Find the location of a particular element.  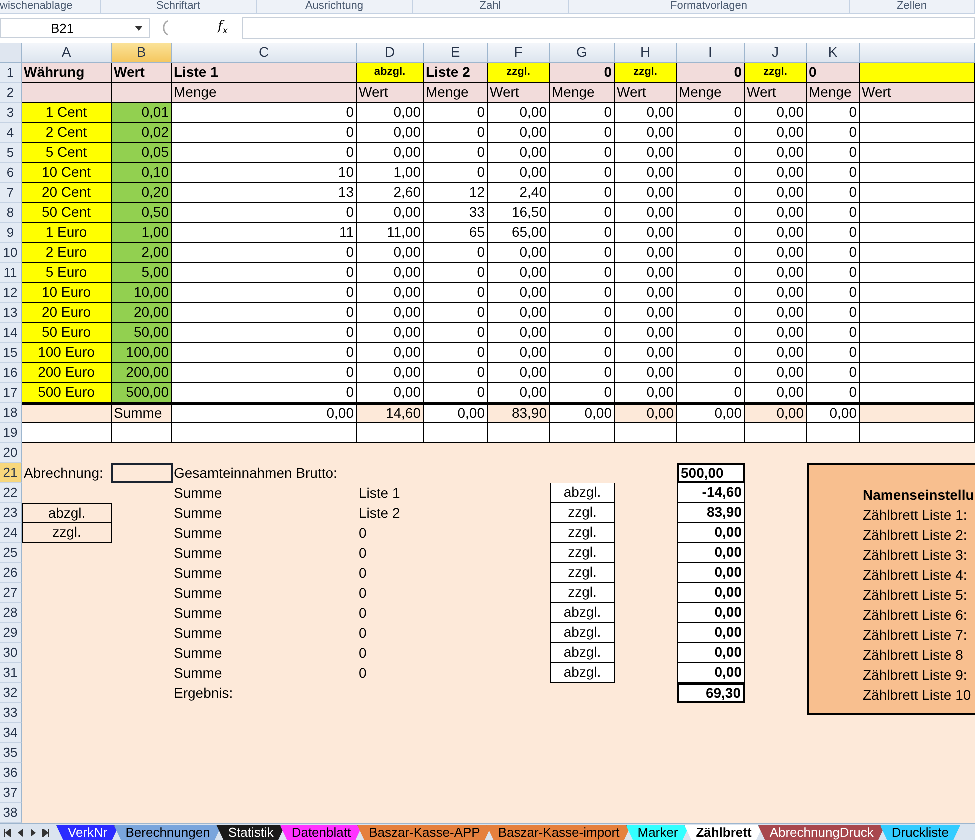

value-cell: 0,05 is located at coordinates (142, 153).